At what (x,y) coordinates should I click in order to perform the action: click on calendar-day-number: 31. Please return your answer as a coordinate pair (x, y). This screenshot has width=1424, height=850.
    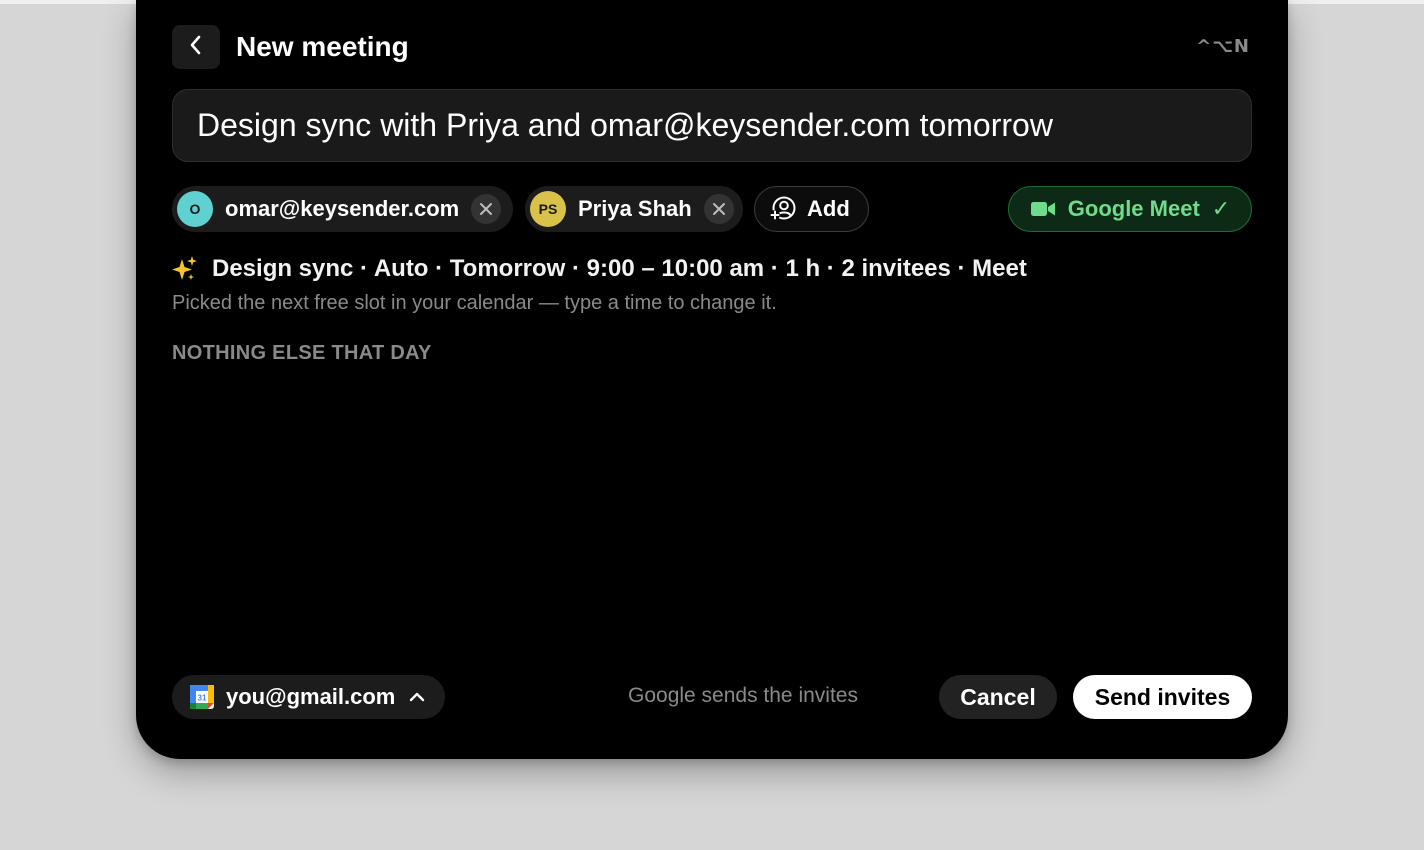
    Looking at the image, I should click on (202, 698).